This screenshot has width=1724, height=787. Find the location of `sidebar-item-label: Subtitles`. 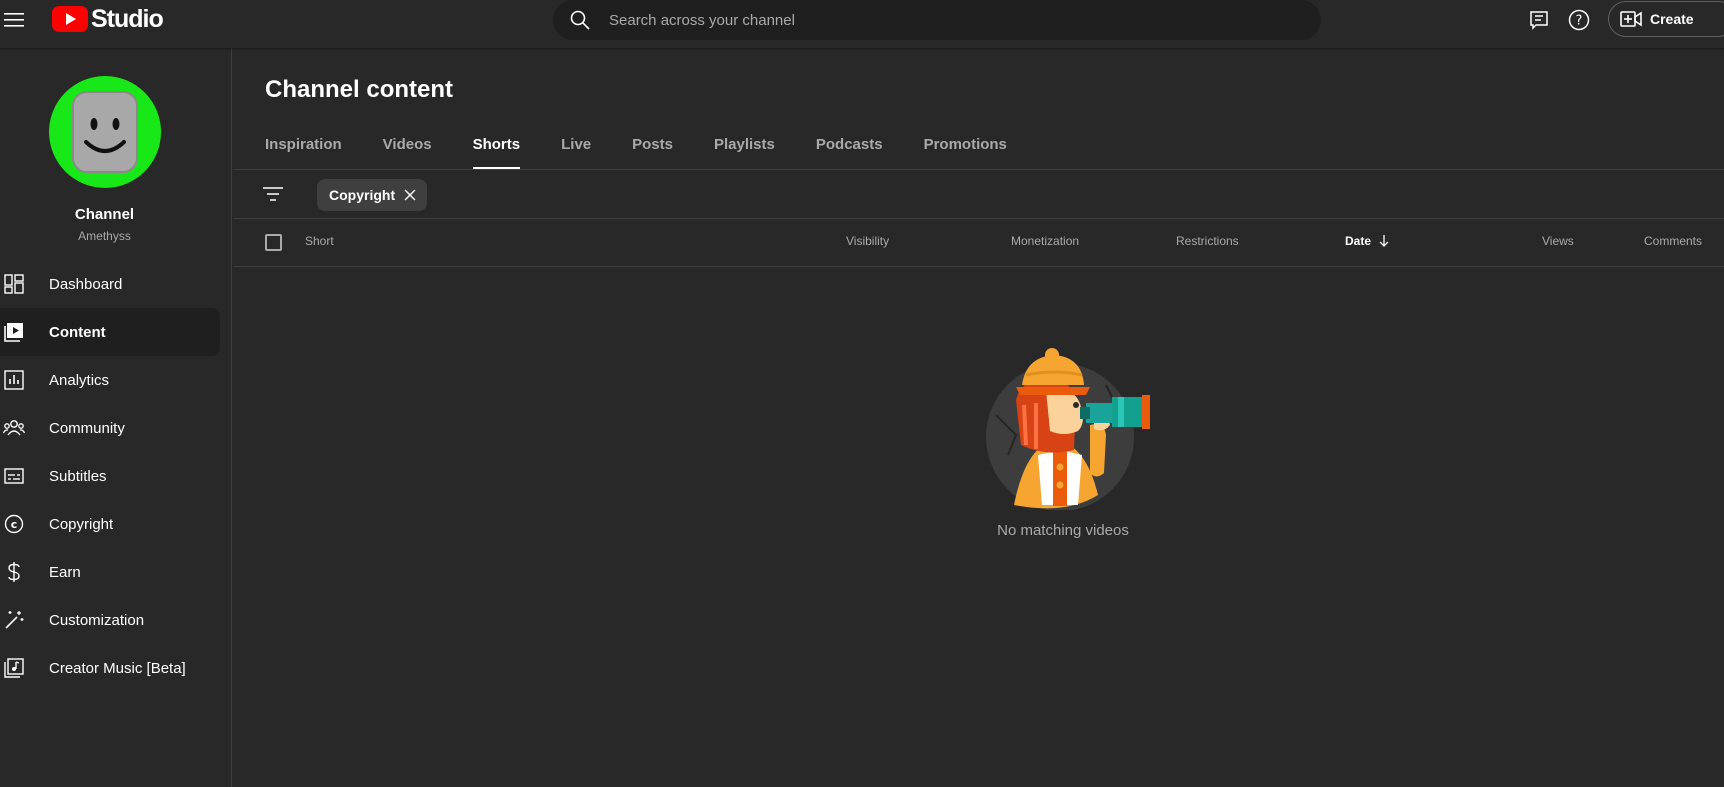

sidebar-item-label: Subtitles is located at coordinates (78, 476).